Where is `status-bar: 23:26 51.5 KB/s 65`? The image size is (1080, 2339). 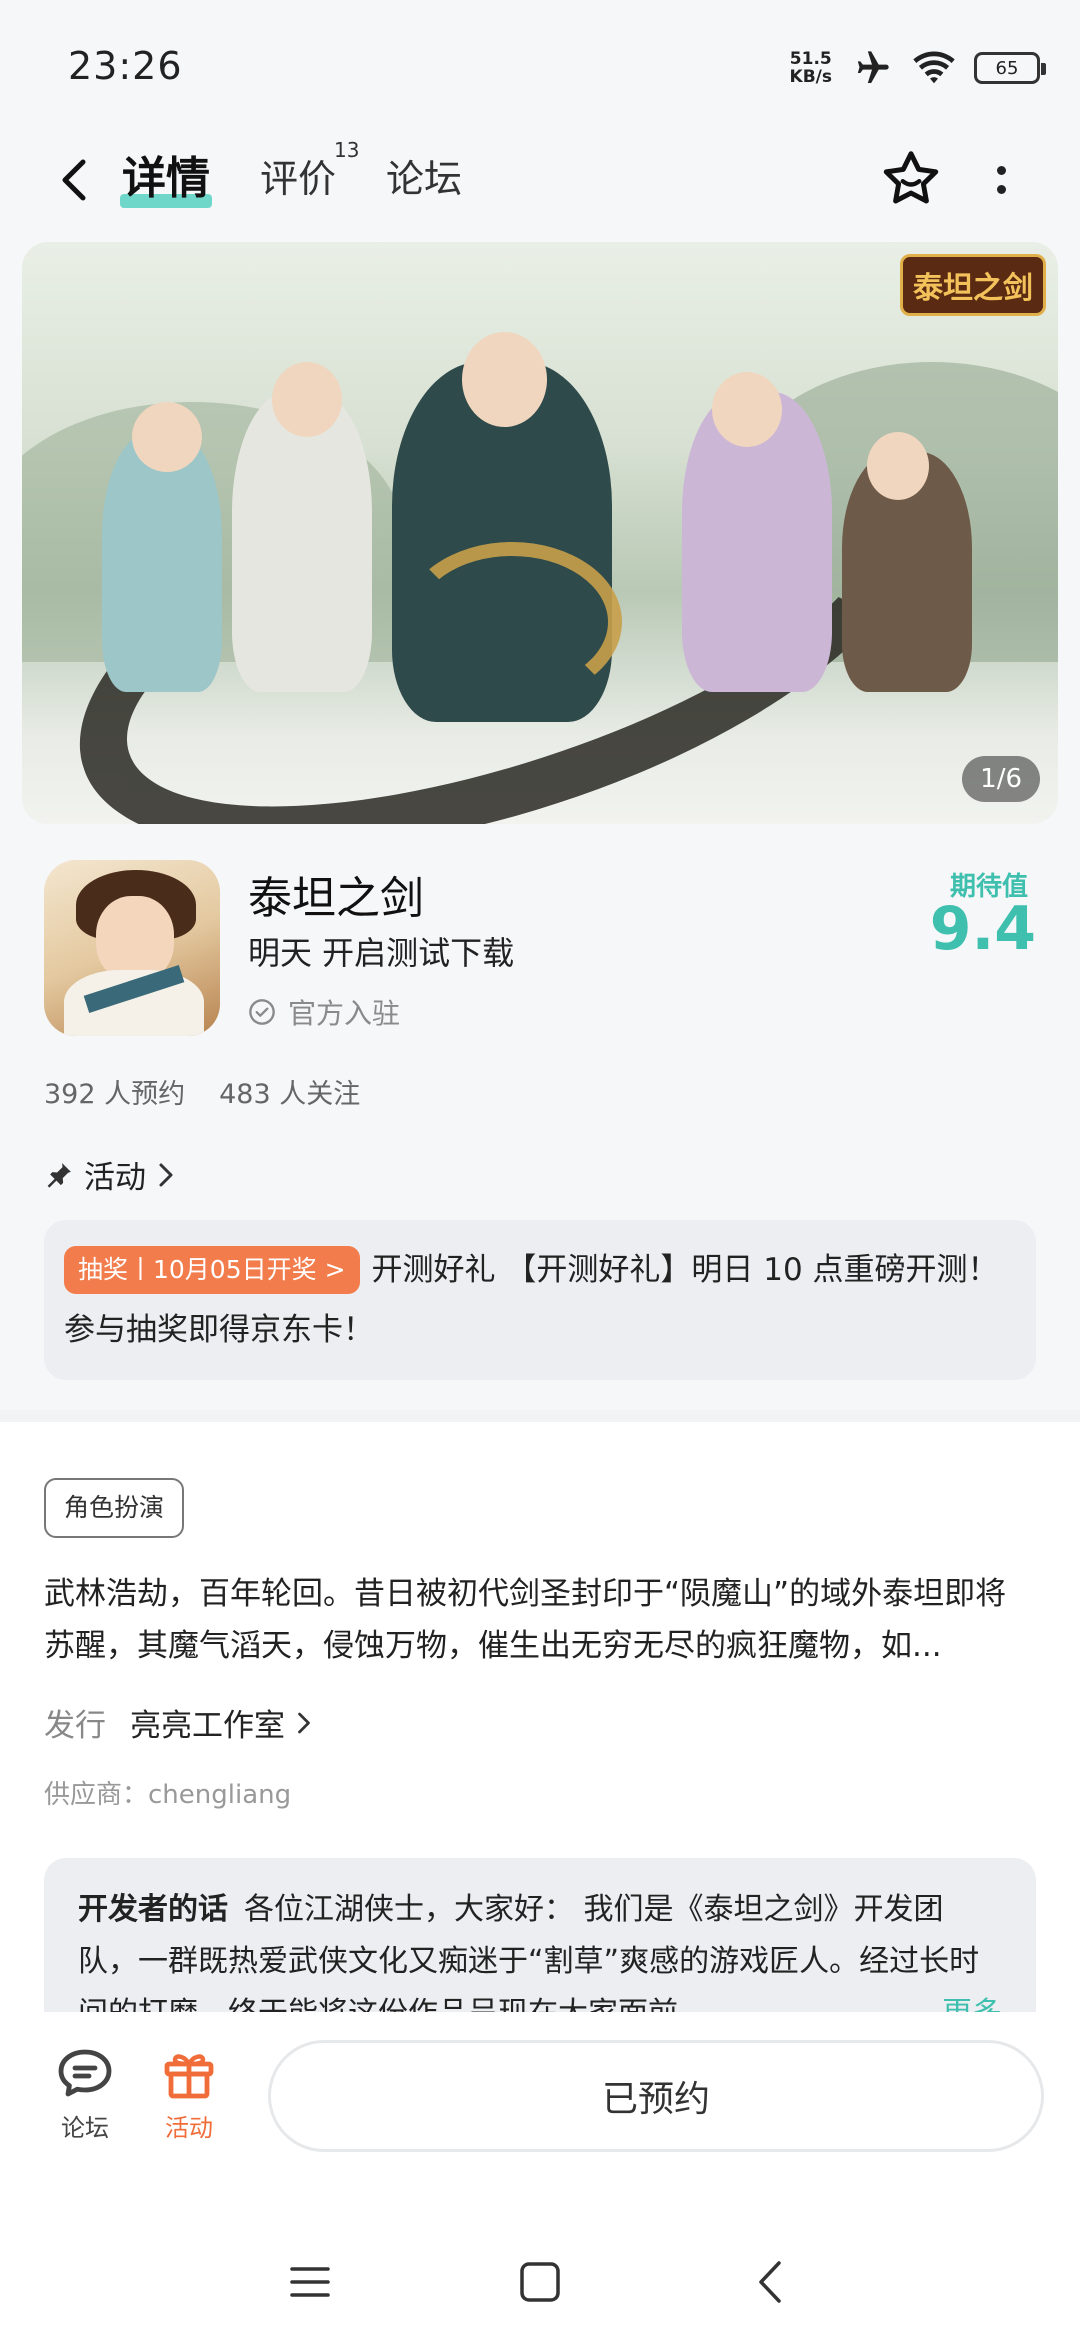
status-bar: 23:26 51.5 KB/s 65 is located at coordinates (540, 65).